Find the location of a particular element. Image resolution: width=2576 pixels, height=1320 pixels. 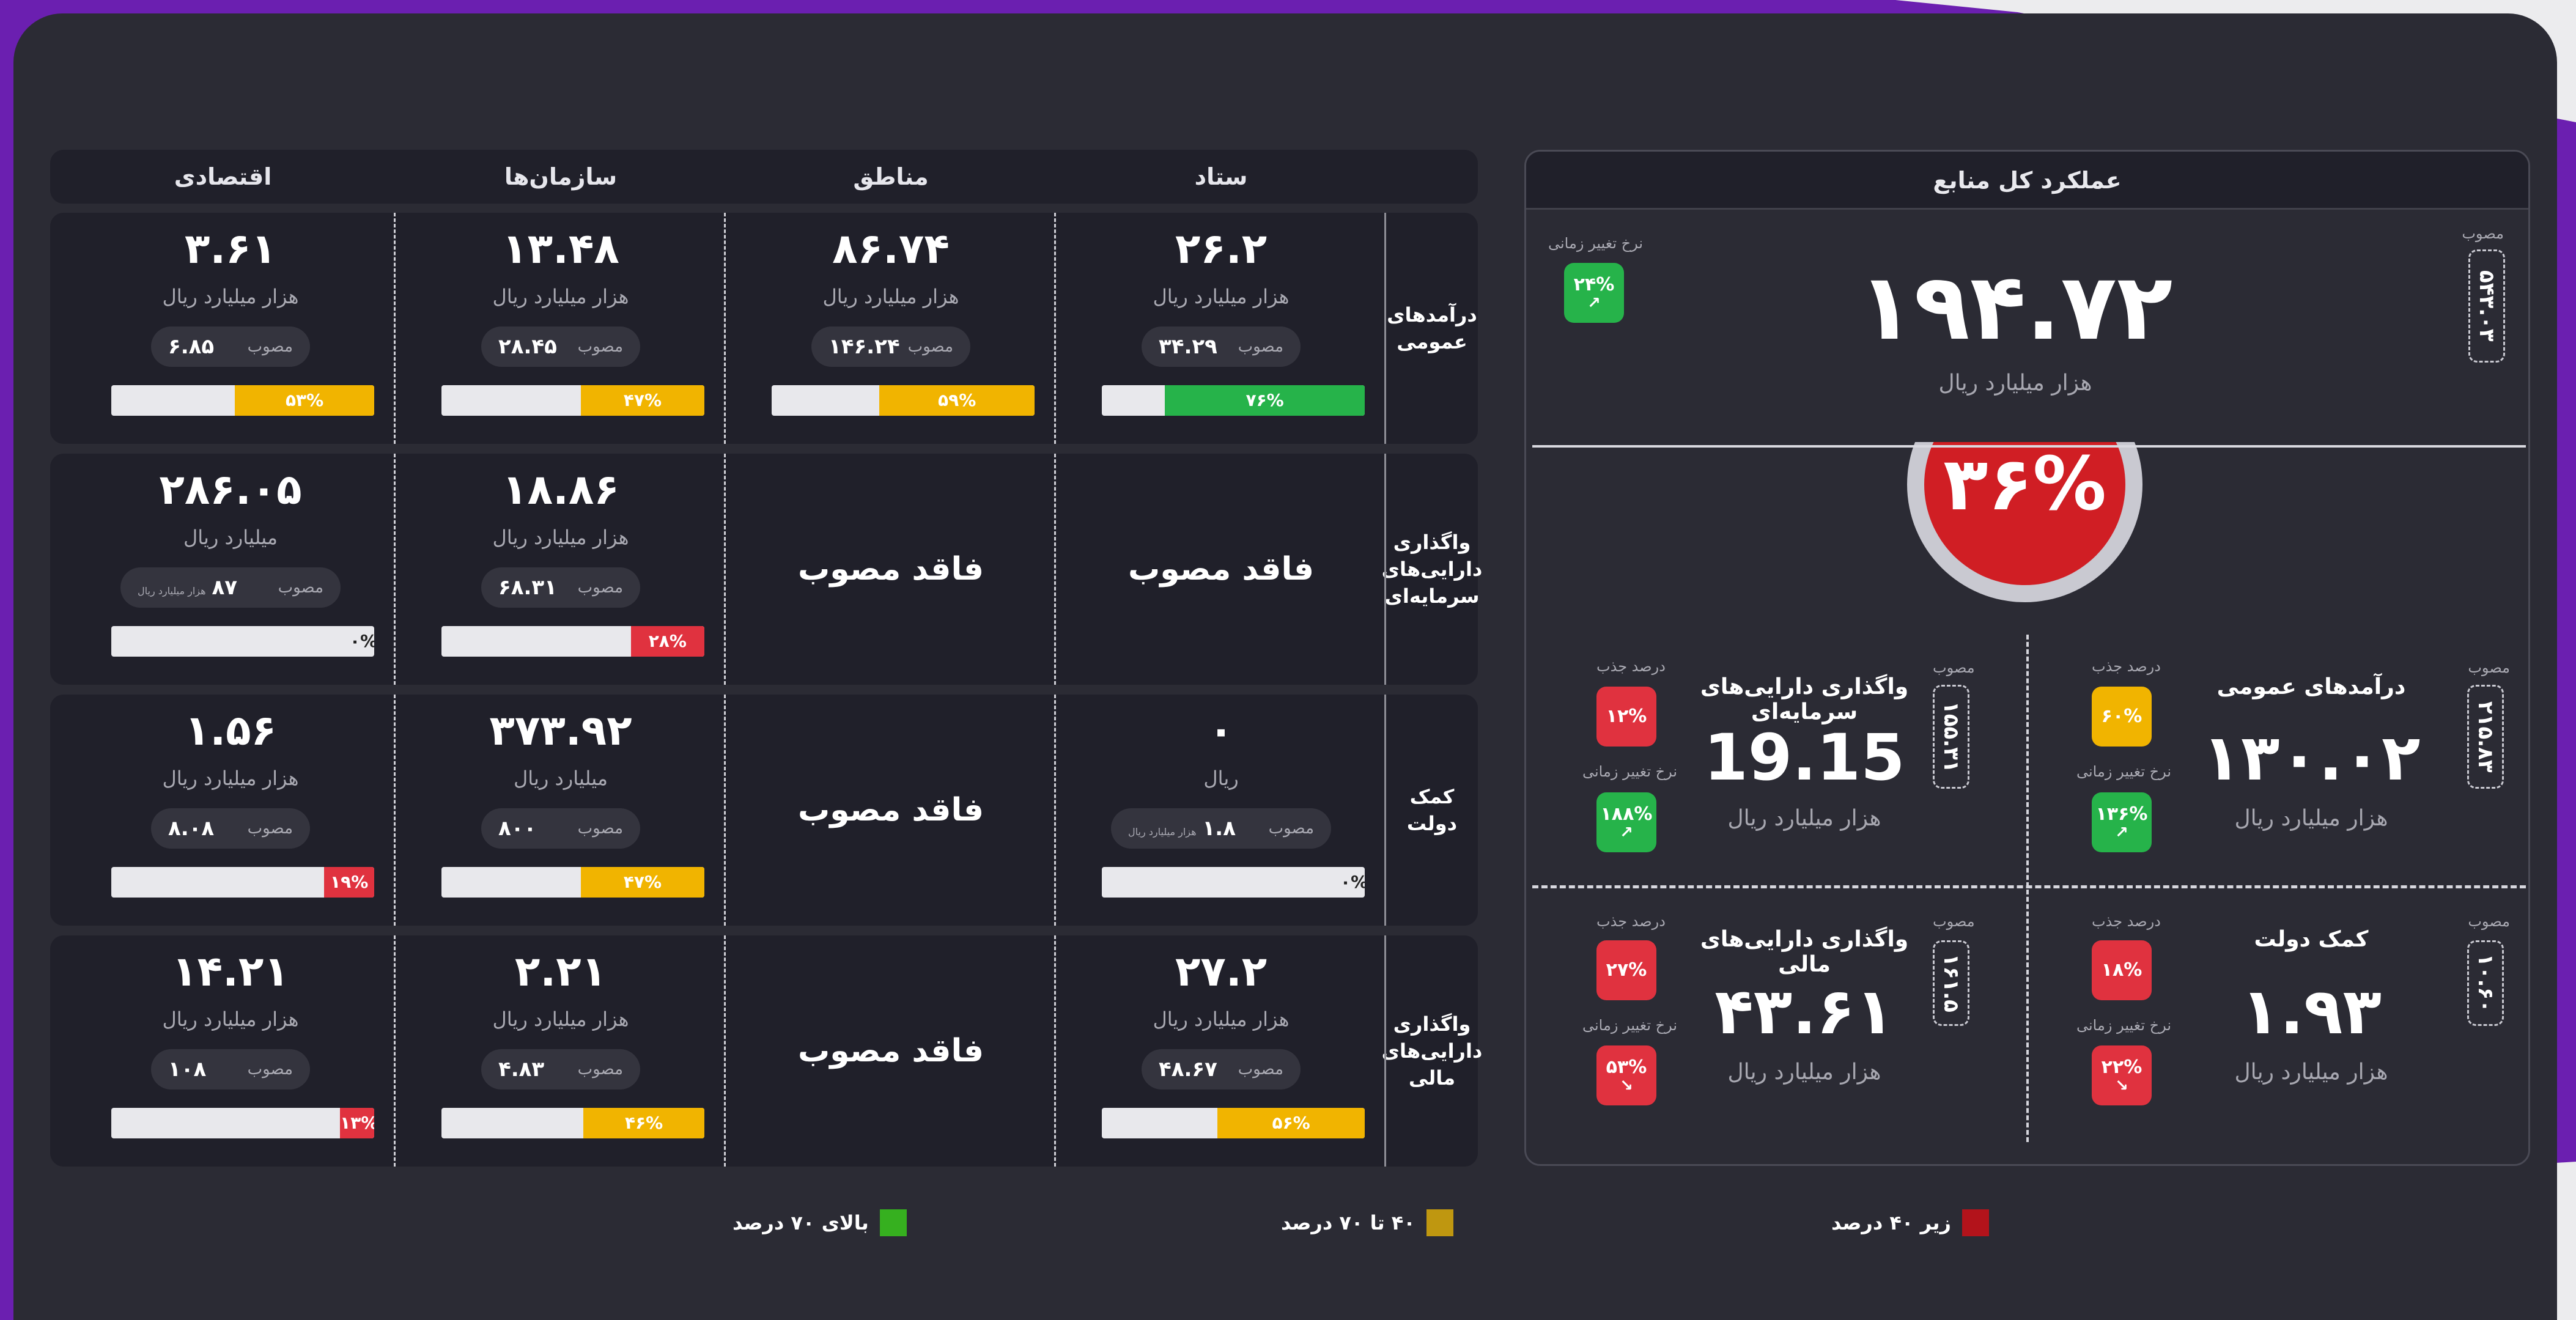

cell-value: ۲۷.۲ is located at coordinates (1221, 972).